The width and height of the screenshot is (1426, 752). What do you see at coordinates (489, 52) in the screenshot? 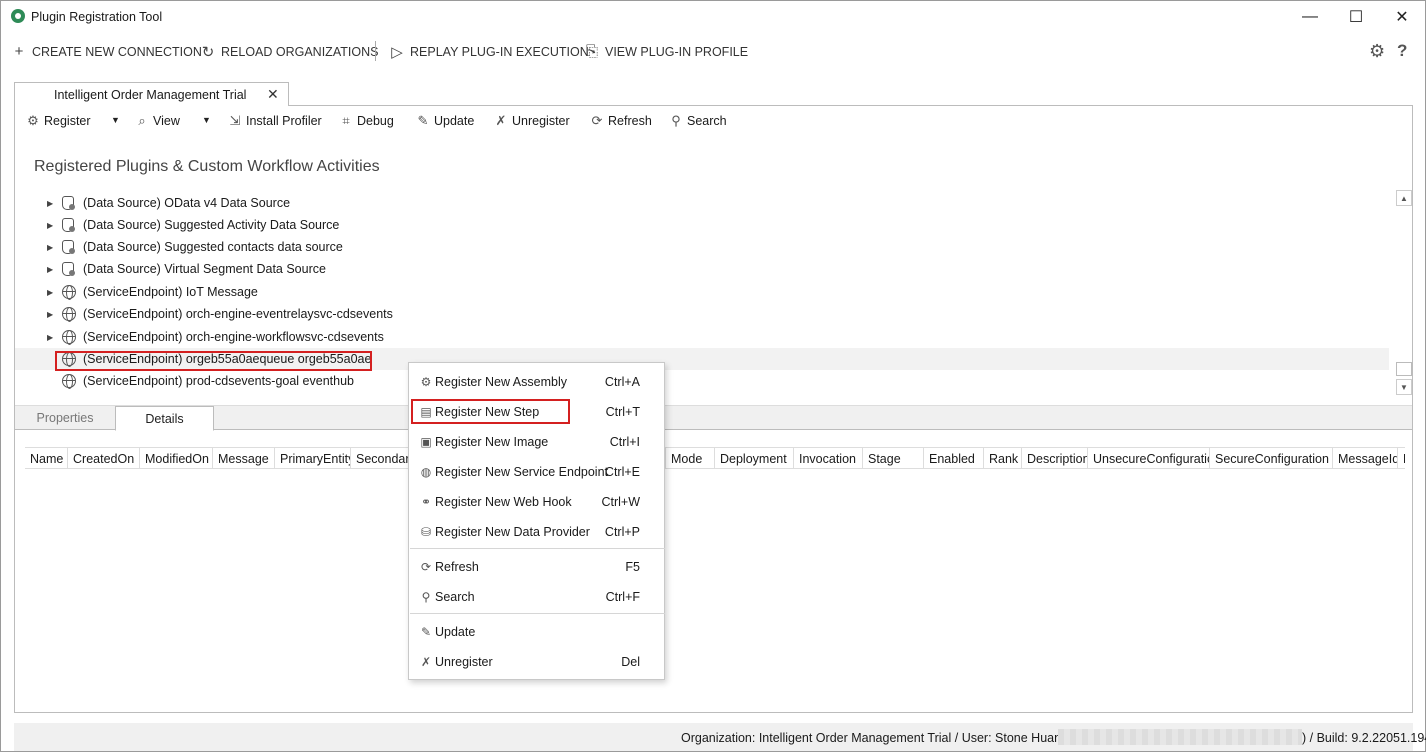
I see `replay-execution-button: ▷ REPLAY PLUG-IN EXECUTION` at bounding box center [489, 52].